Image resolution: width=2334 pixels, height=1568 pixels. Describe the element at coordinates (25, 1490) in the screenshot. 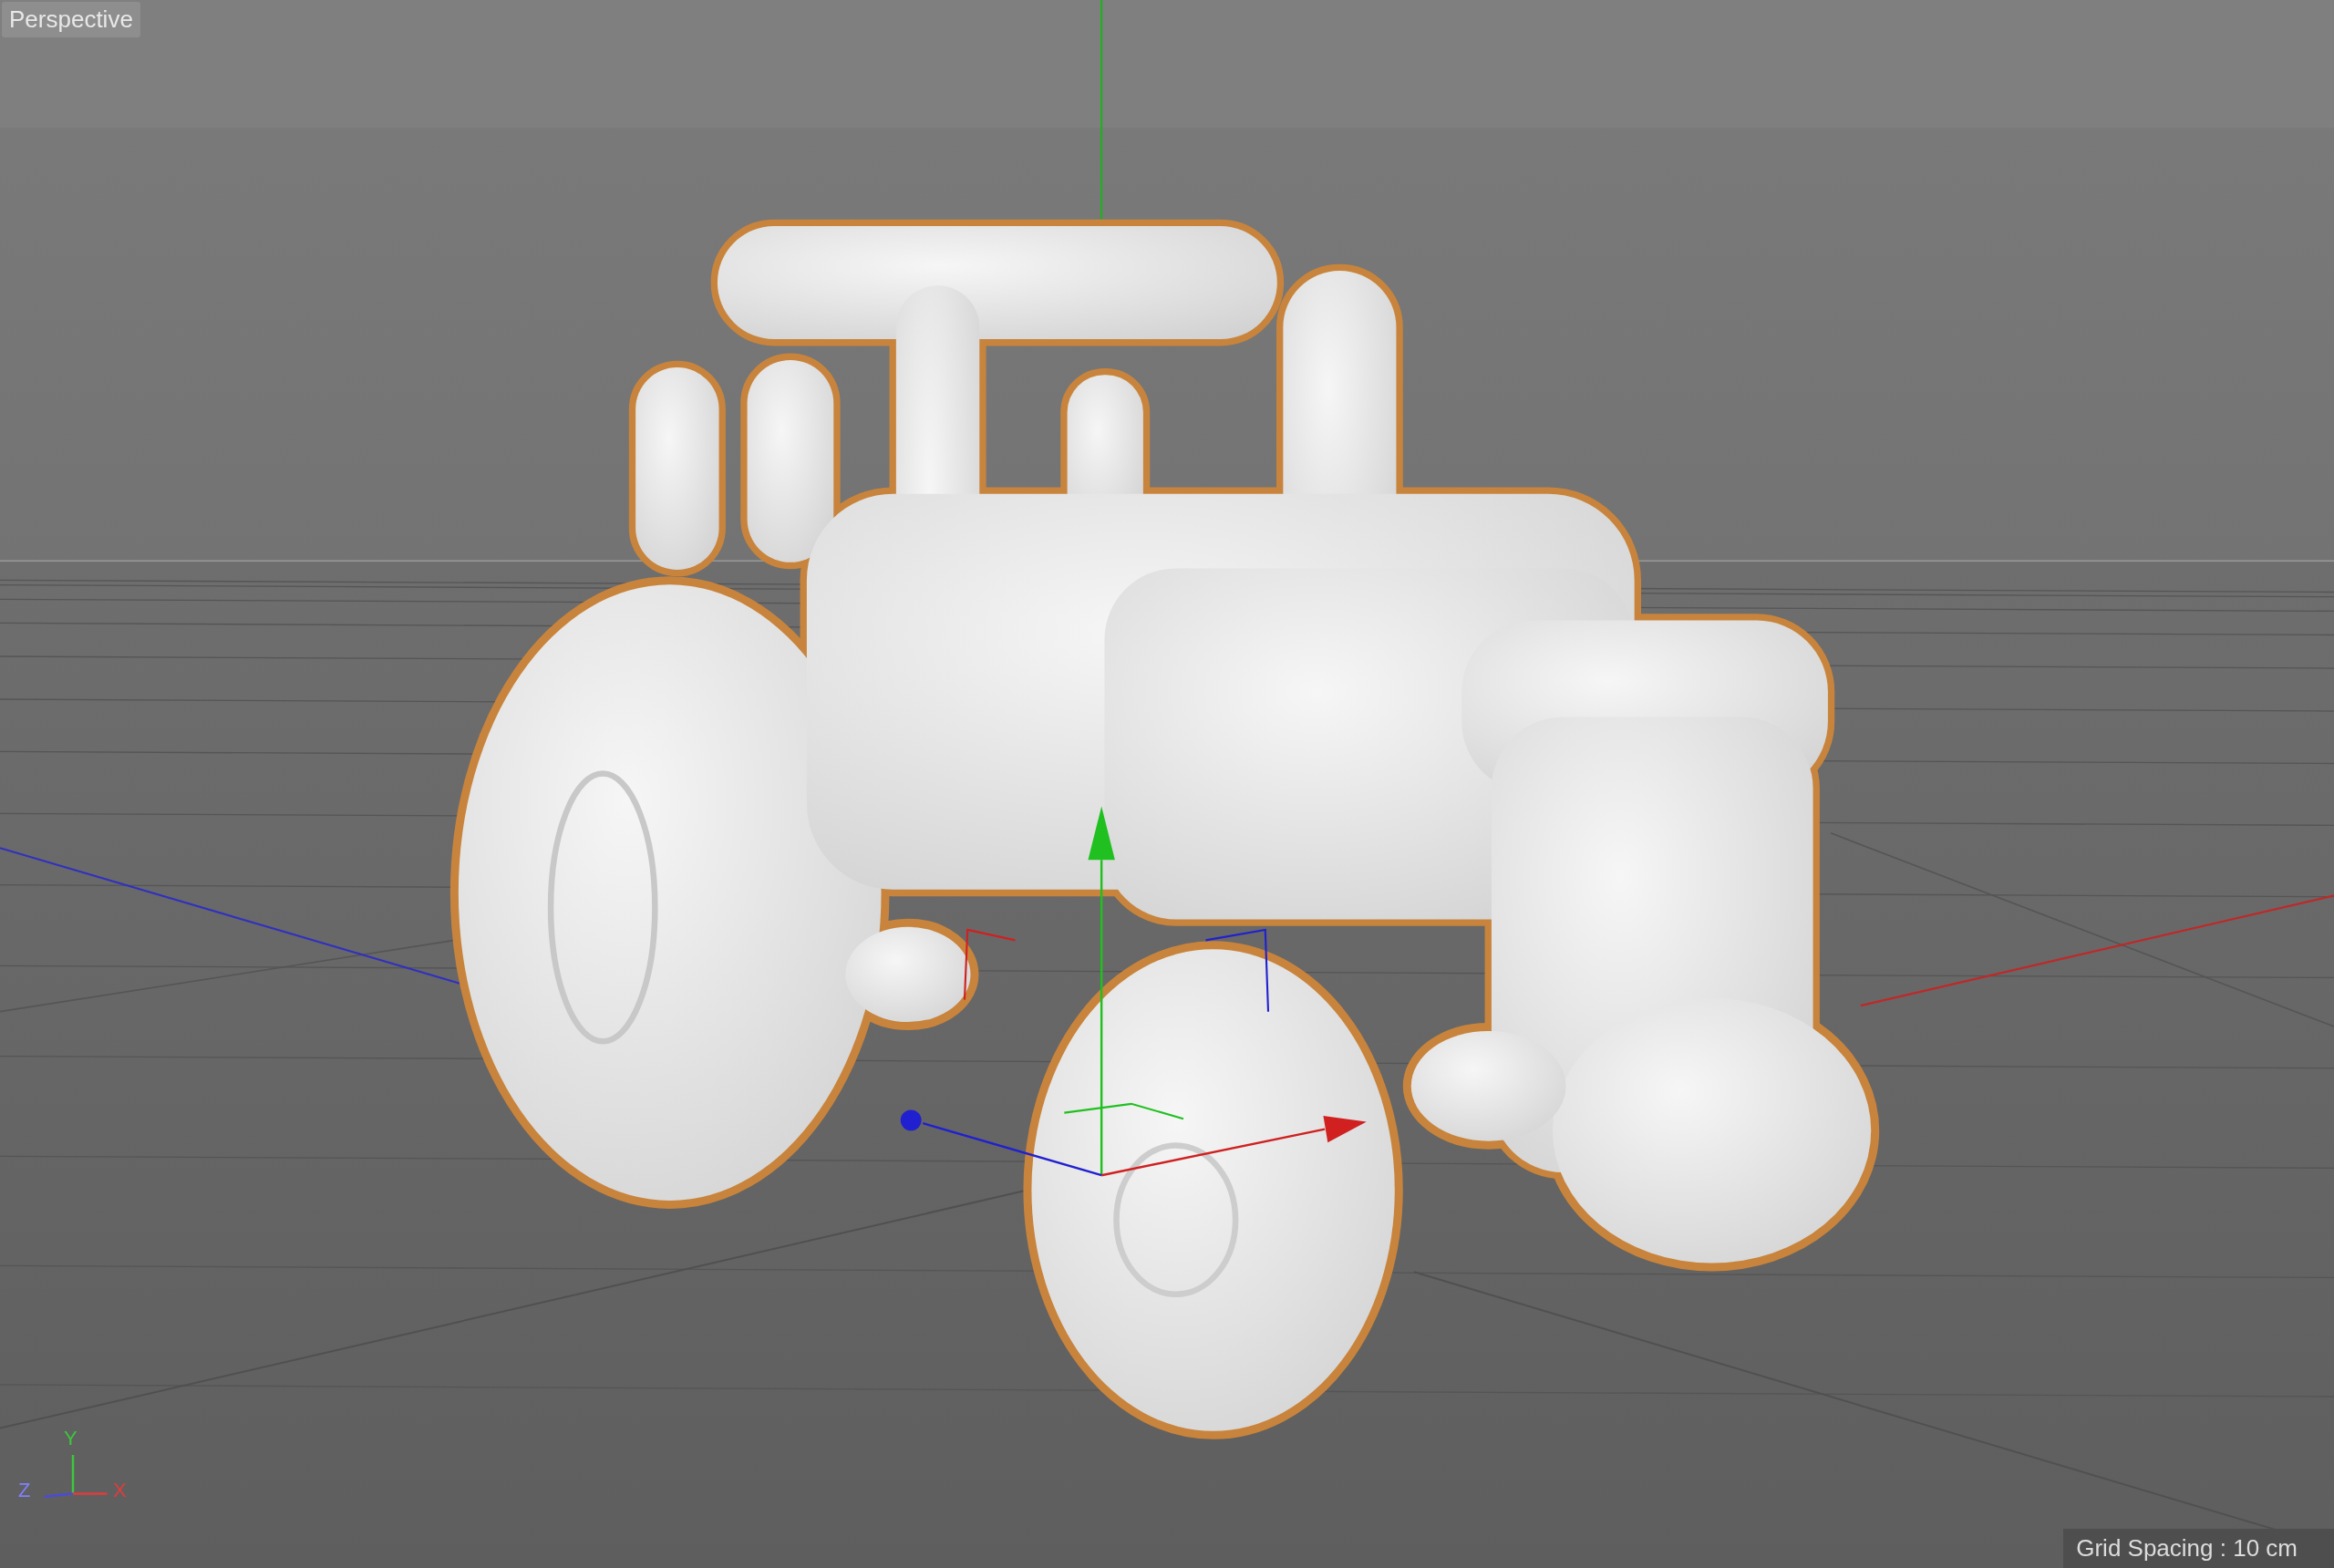

I see `axis-letter: Z` at that location.